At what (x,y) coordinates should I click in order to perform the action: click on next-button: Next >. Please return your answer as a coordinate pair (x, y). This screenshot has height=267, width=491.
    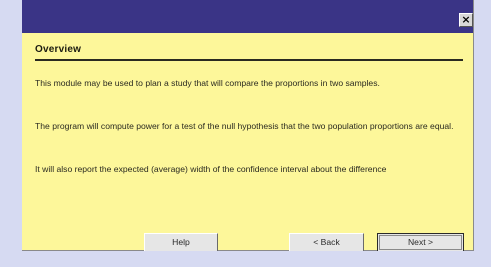
    Looking at the image, I should click on (420, 242).